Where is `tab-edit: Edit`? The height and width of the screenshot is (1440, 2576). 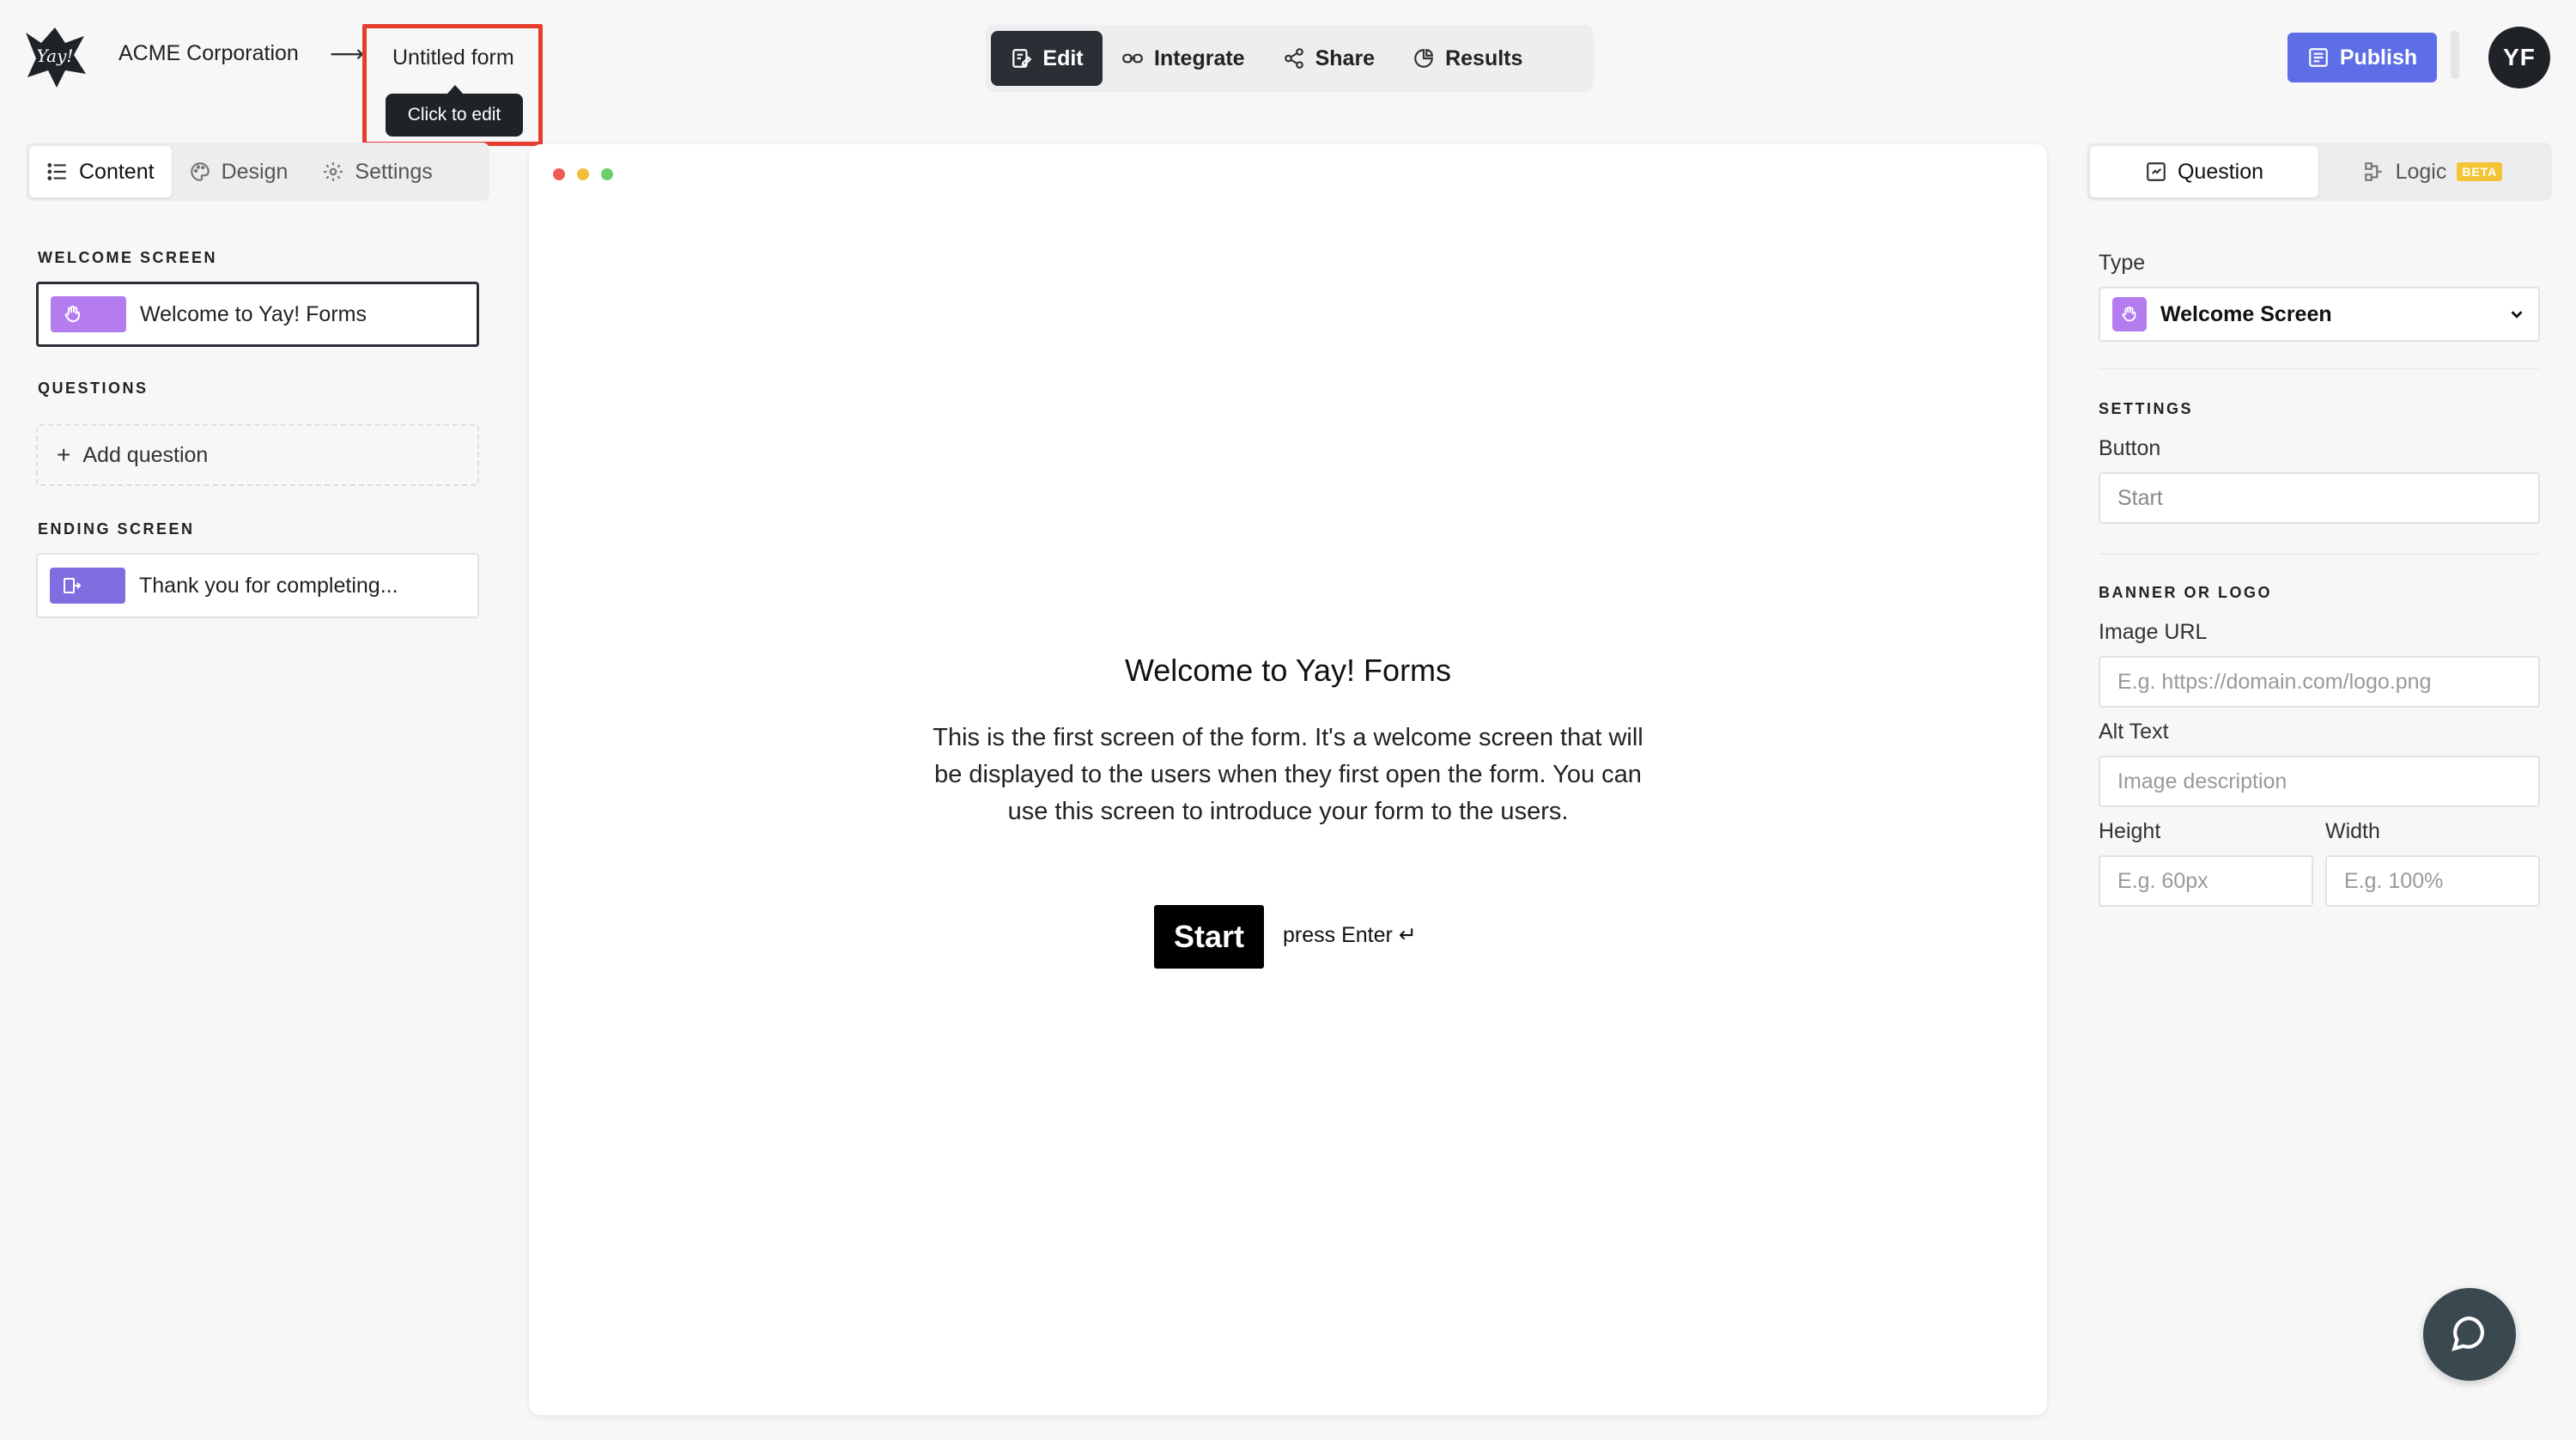 tab-edit: Edit is located at coordinates (1047, 58).